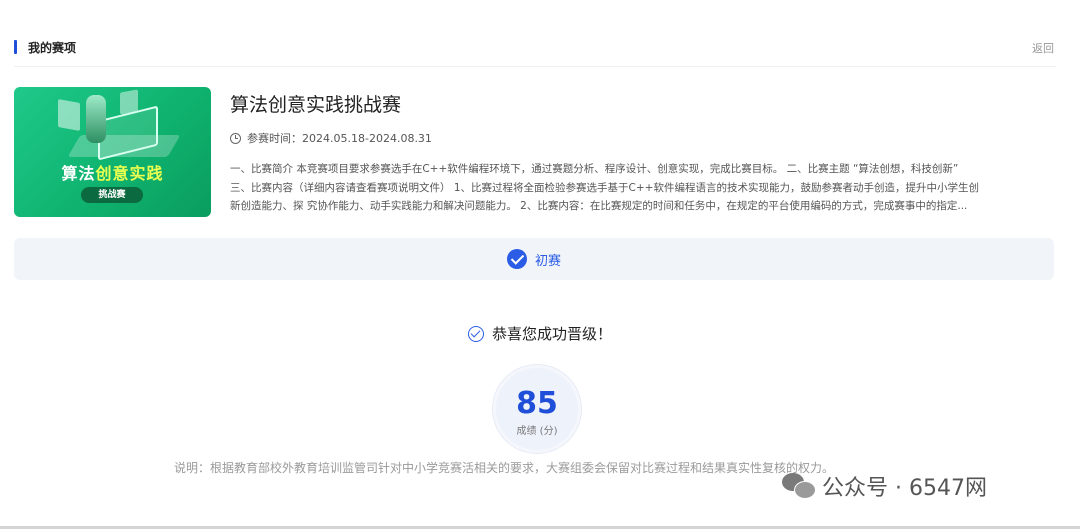  I want to click on header-accent-bar, so click(15, 47).